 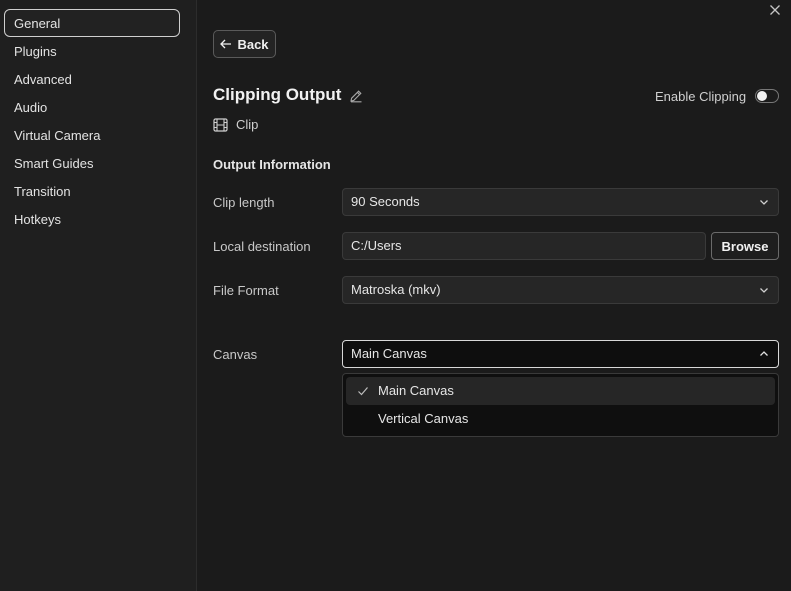 What do you see at coordinates (701, 96) in the screenshot?
I see `enable-clipping-label: Enable Clipping` at bounding box center [701, 96].